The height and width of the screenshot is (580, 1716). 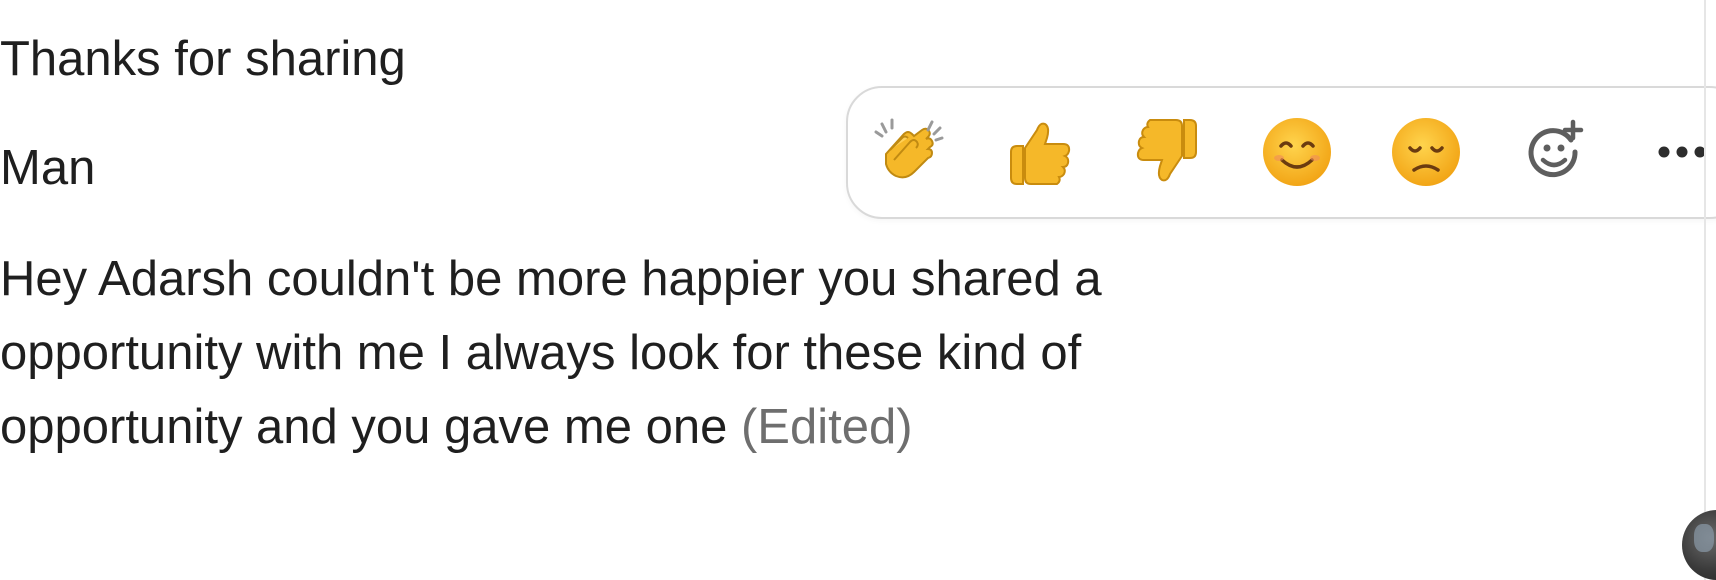 What do you see at coordinates (1699, 545) in the screenshot?
I see `user-avatar` at bounding box center [1699, 545].